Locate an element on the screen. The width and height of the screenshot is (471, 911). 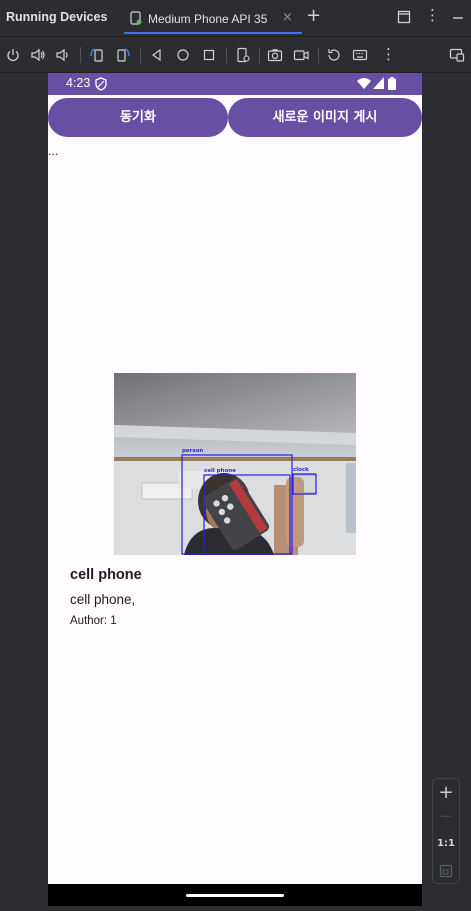
battery-icon is located at coordinates (392, 83).